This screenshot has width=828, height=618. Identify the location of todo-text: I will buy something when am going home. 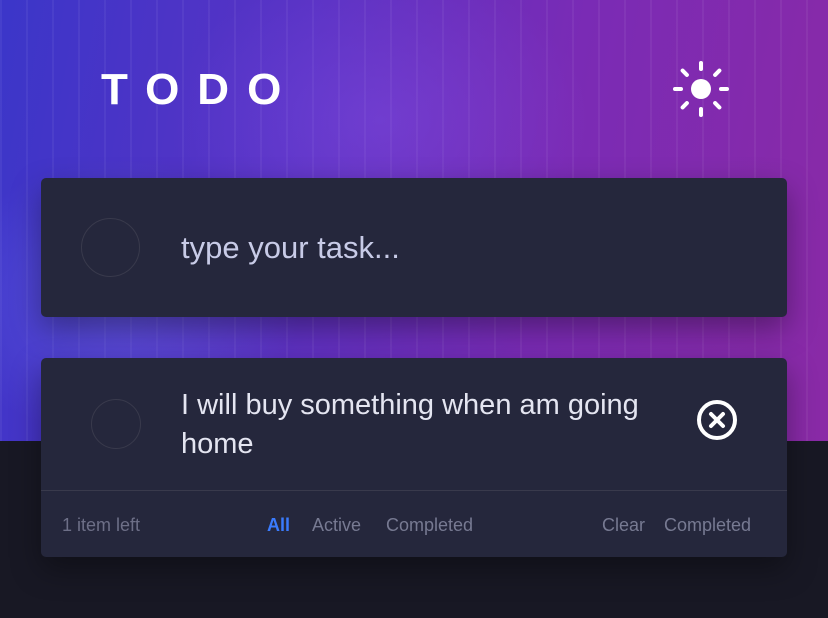
(416, 425).